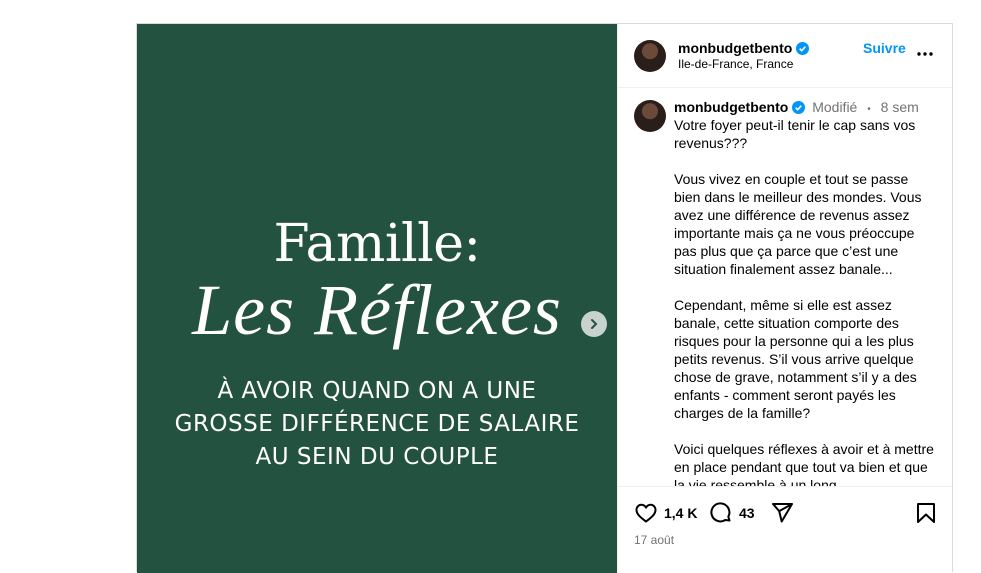 The height and width of the screenshot is (573, 981). I want to click on image-subtitle-line-3: AU SEIN DU COUPLE, so click(377, 457).